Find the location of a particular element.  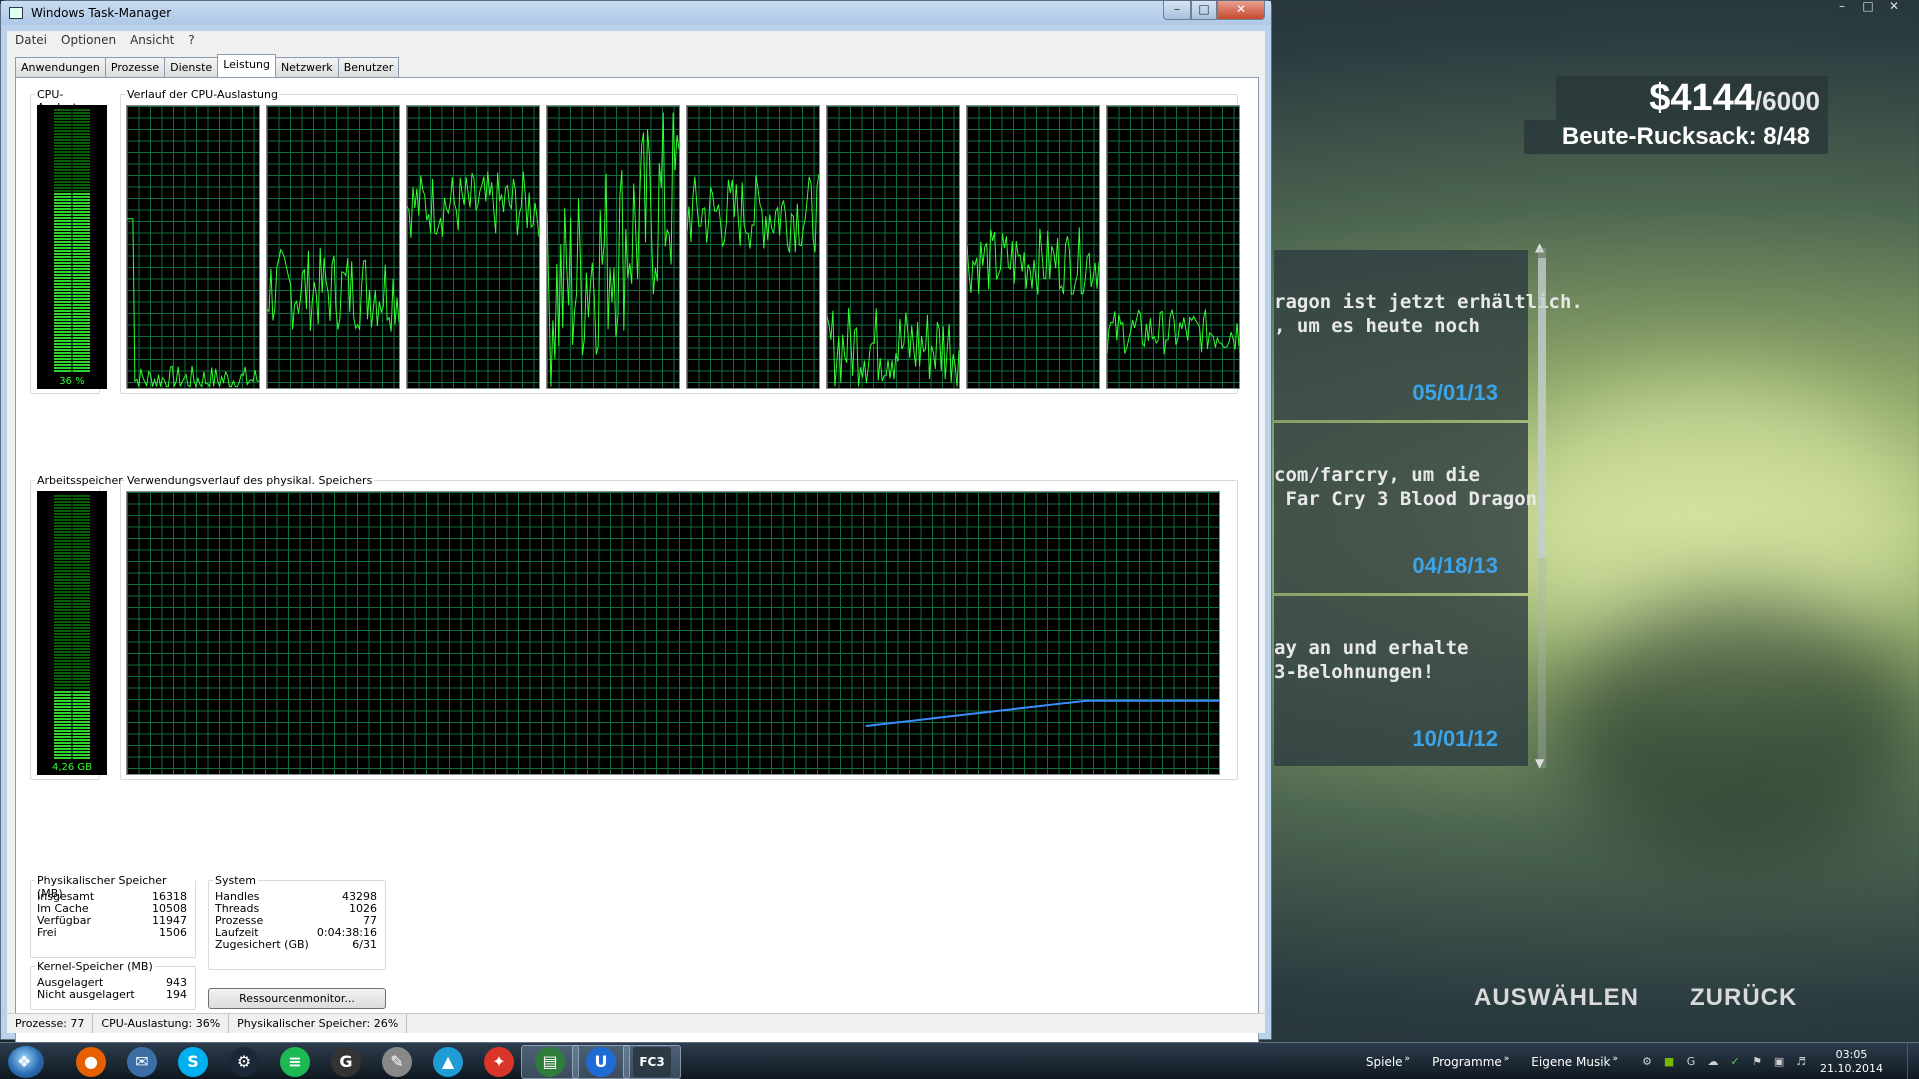

arrow-app-icon: ▲ is located at coordinates (448, 1062).